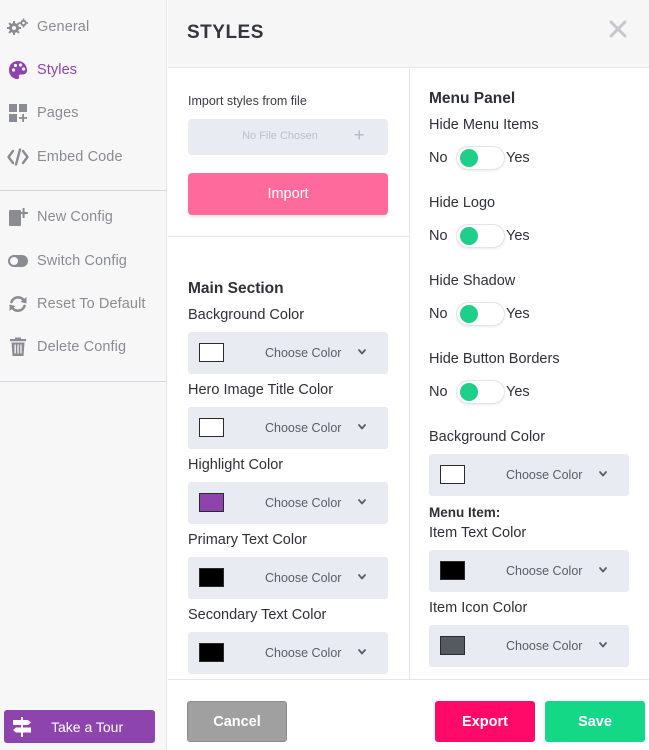 The image size is (649, 750). I want to click on hero-image-title-color-picker: Choose Color, so click(288, 428).